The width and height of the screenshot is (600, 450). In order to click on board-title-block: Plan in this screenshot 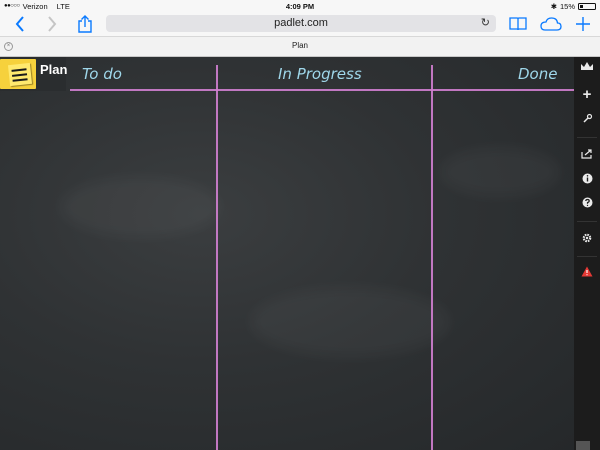, I will do `click(34, 74)`.